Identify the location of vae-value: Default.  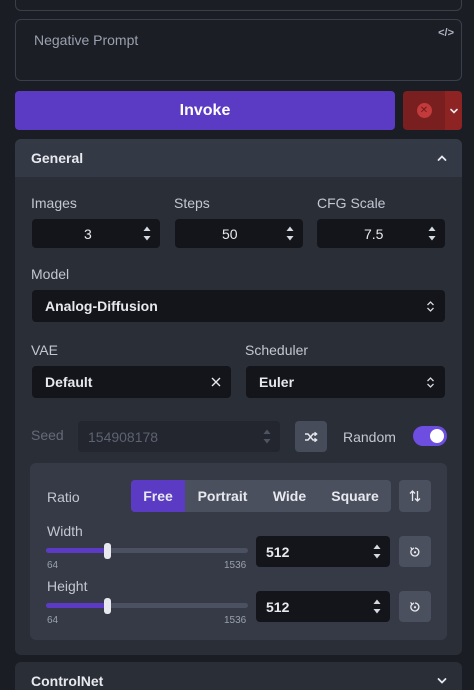
(69, 382).